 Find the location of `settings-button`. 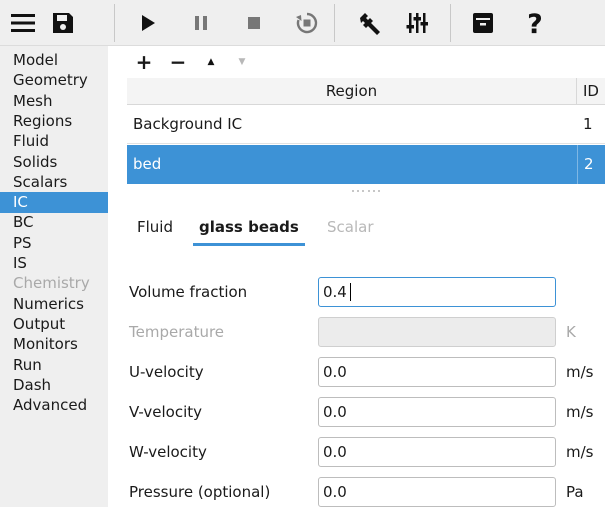

settings-button is located at coordinates (417, 23).